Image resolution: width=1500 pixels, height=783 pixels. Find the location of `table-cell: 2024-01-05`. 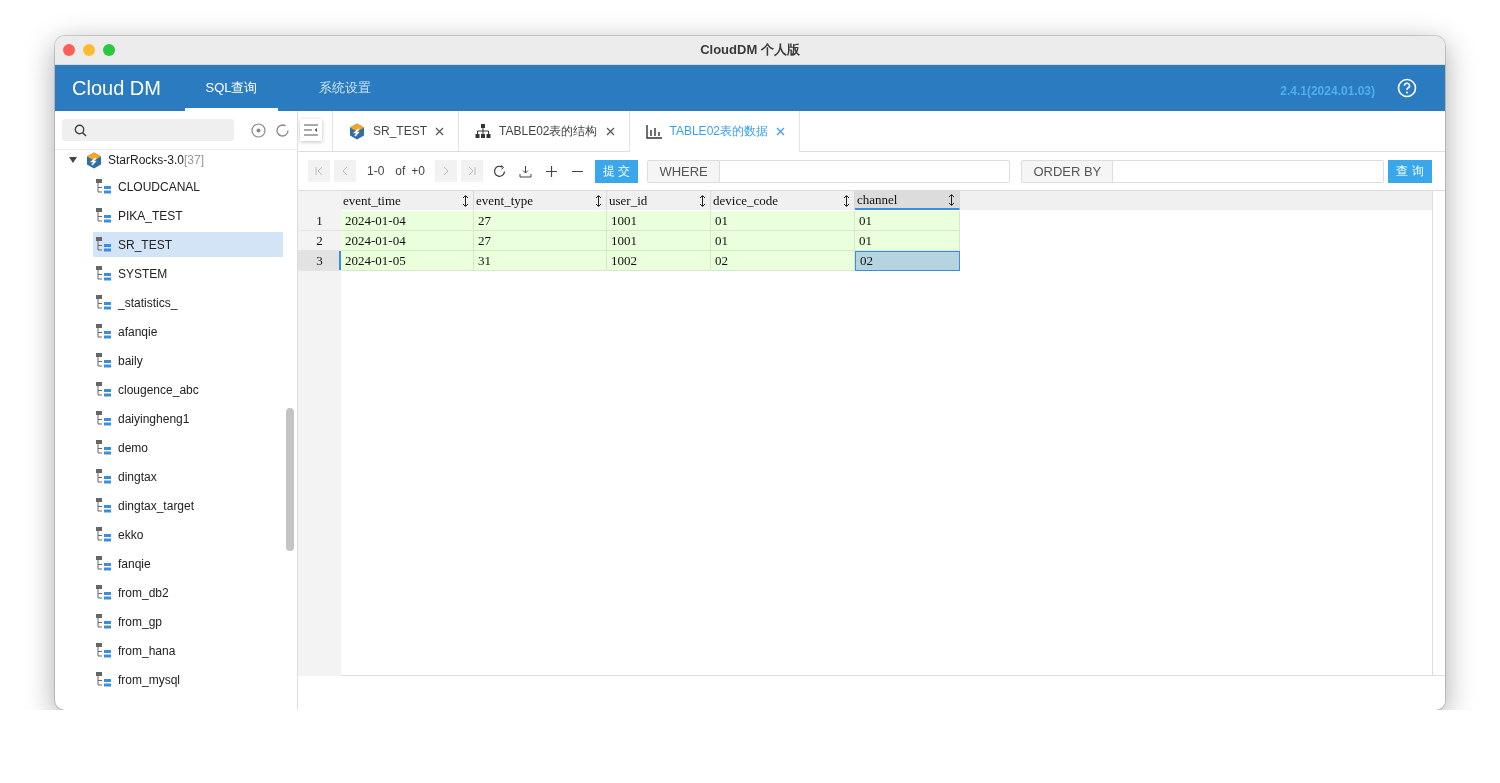

table-cell: 2024-01-05 is located at coordinates (407, 261).